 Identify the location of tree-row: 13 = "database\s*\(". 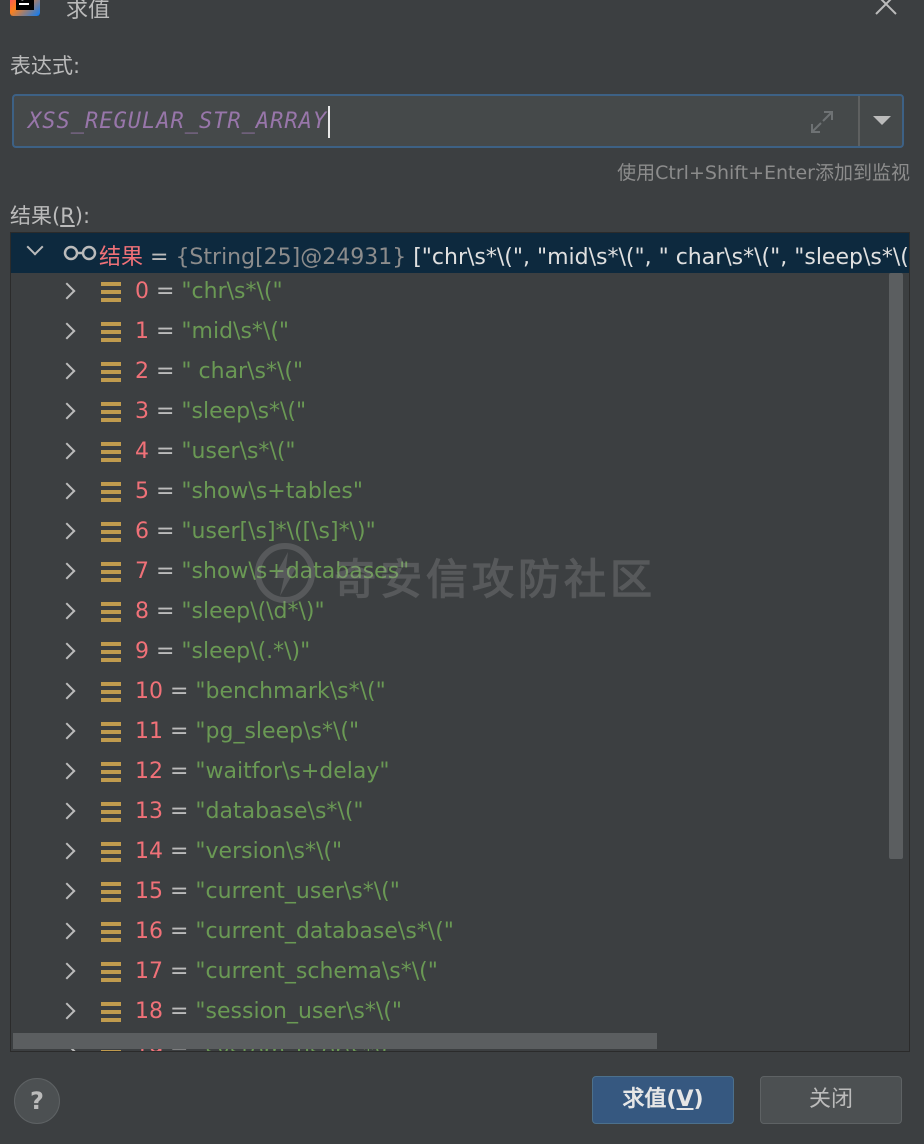
(460, 813).